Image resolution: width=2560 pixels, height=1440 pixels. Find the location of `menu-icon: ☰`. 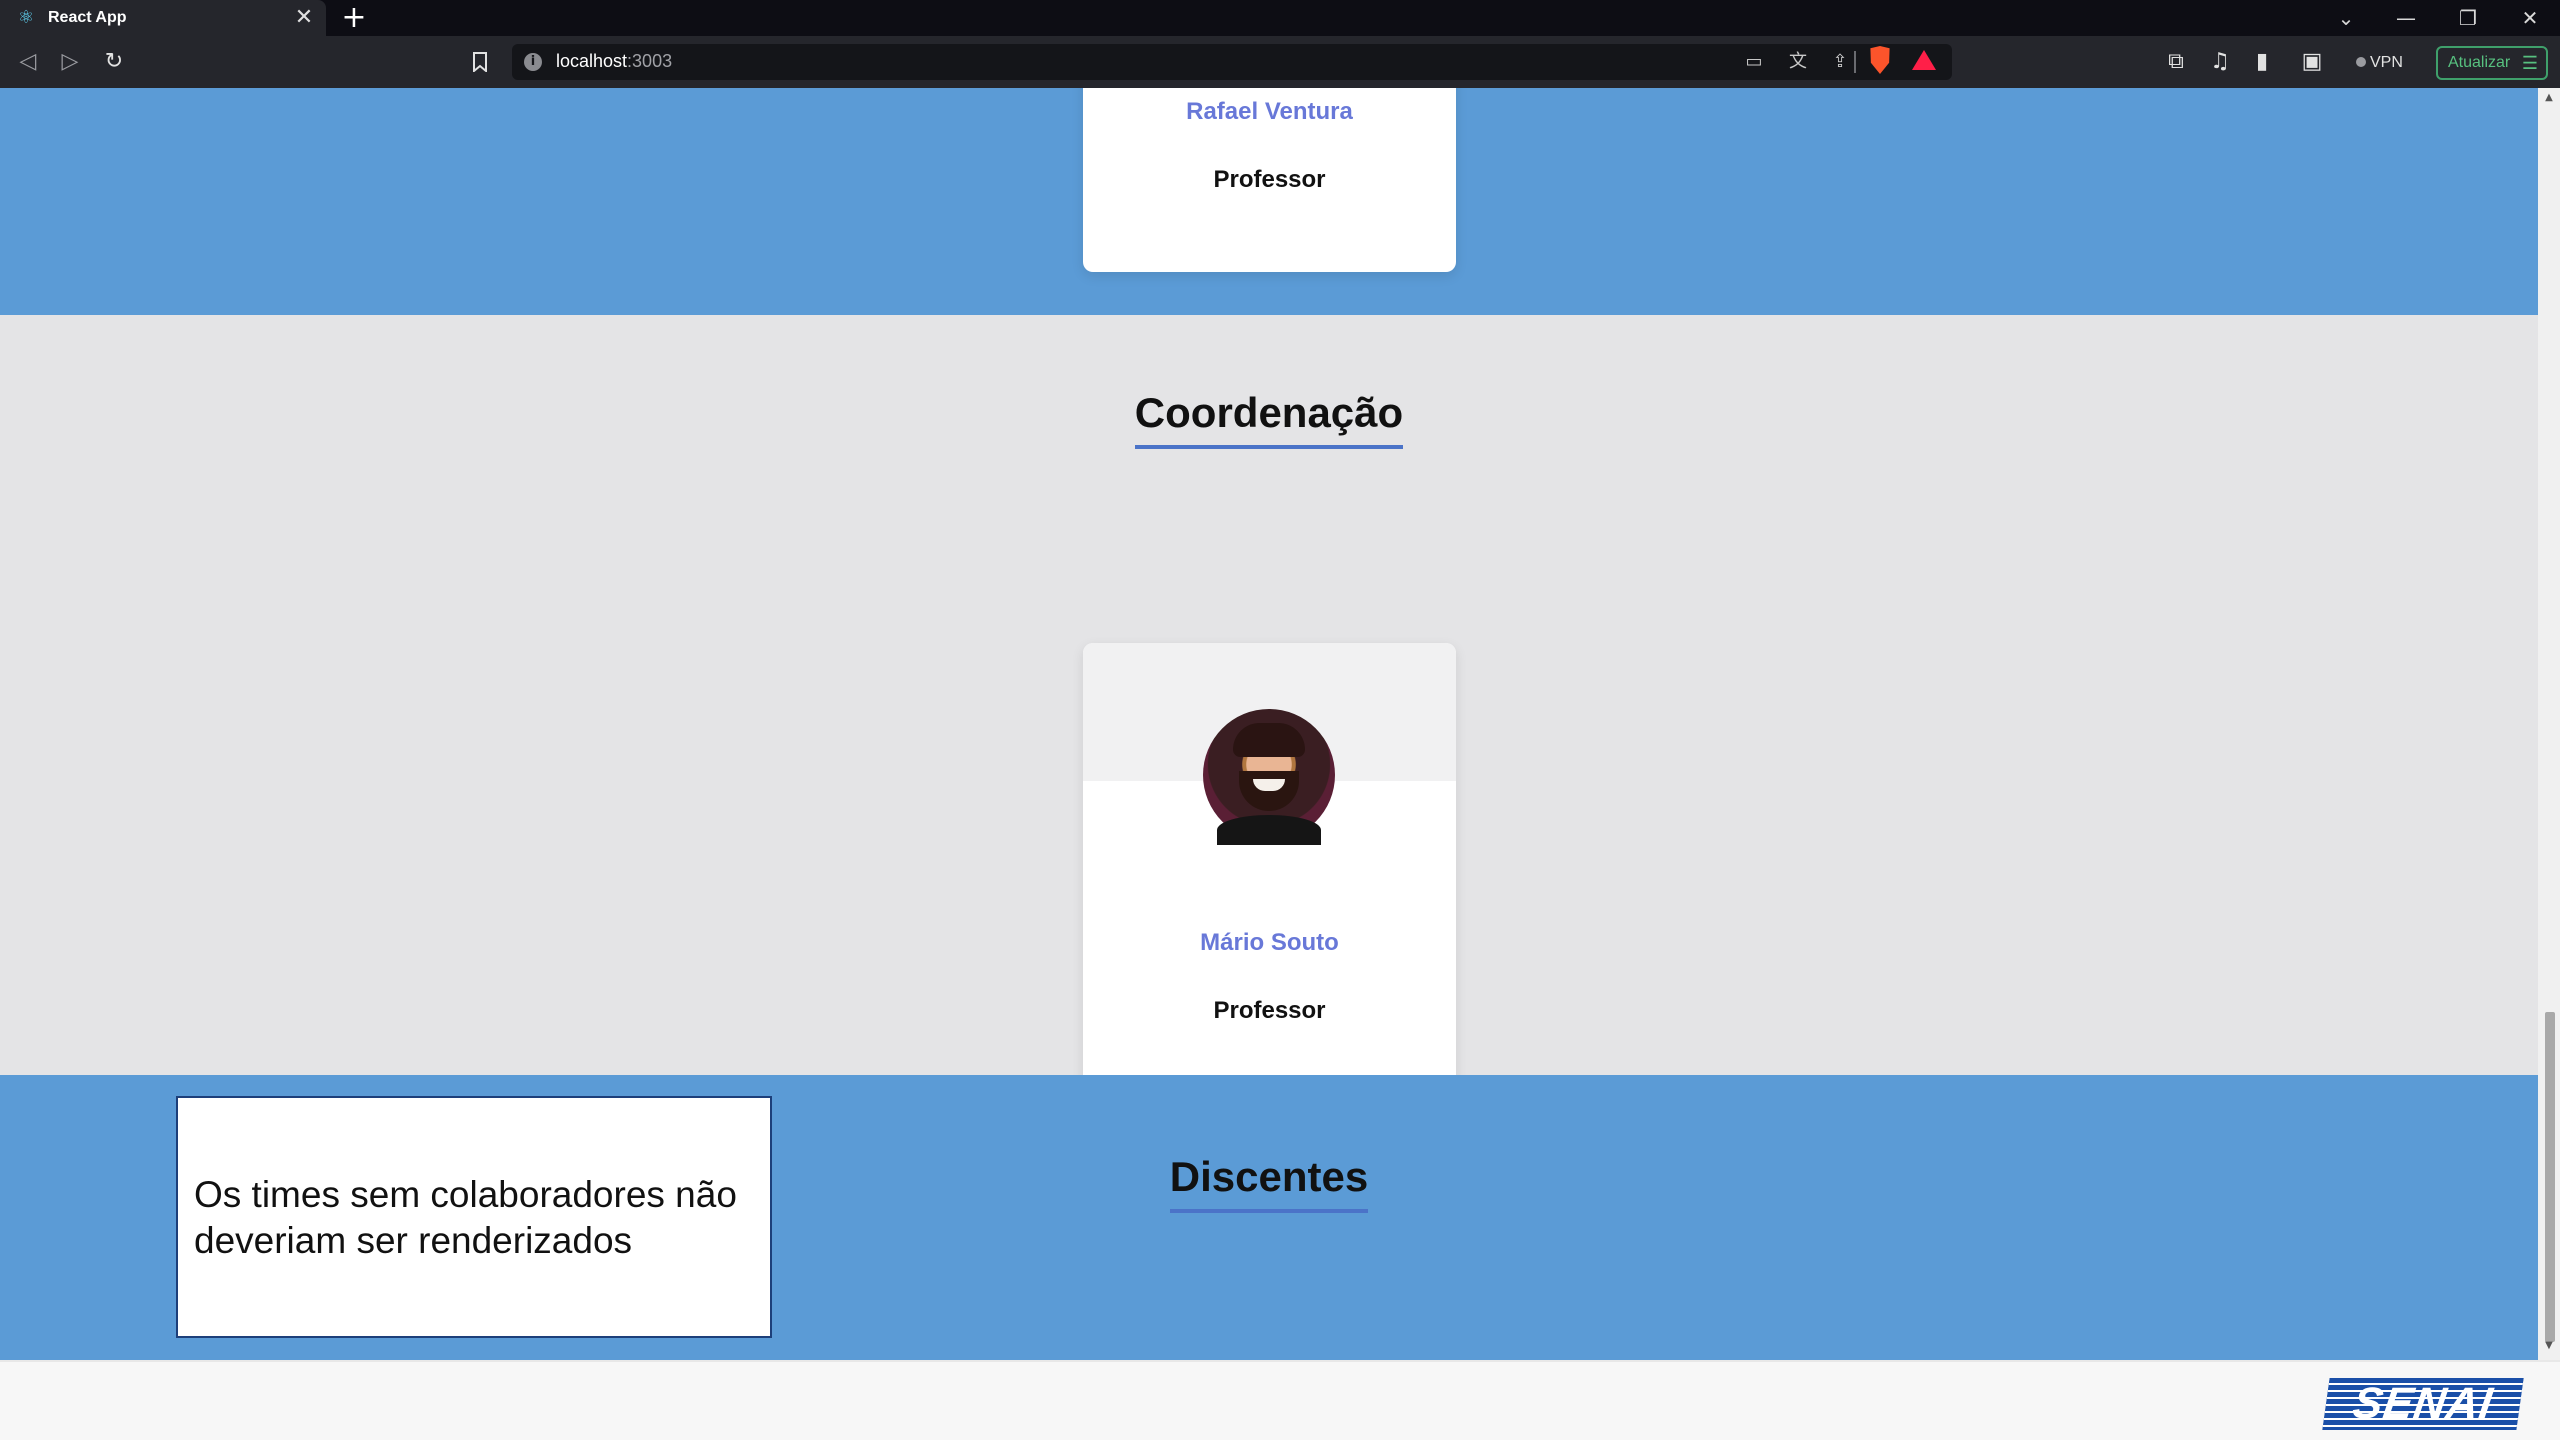

menu-icon: ☰ is located at coordinates (2529, 63).